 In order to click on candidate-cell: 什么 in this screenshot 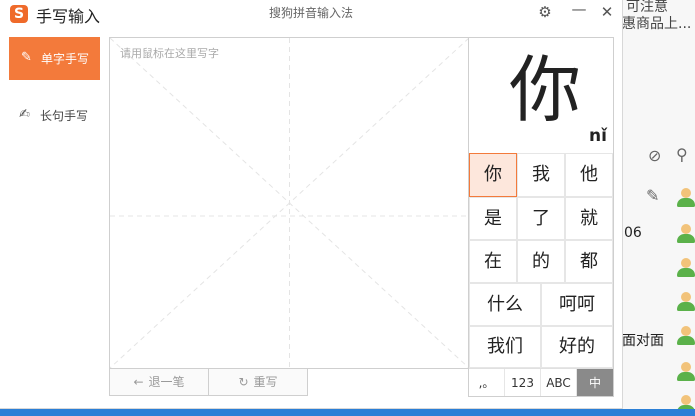, I will do `click(505, 304)`.